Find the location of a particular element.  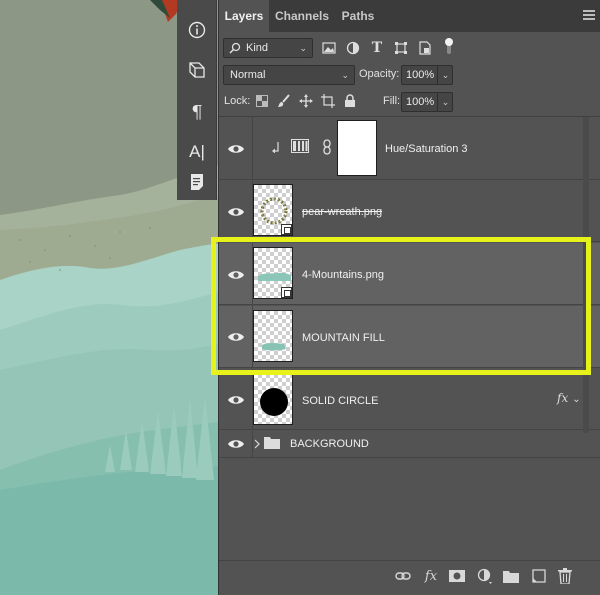

filter-shape-icon is located at coordinates (401, 48).